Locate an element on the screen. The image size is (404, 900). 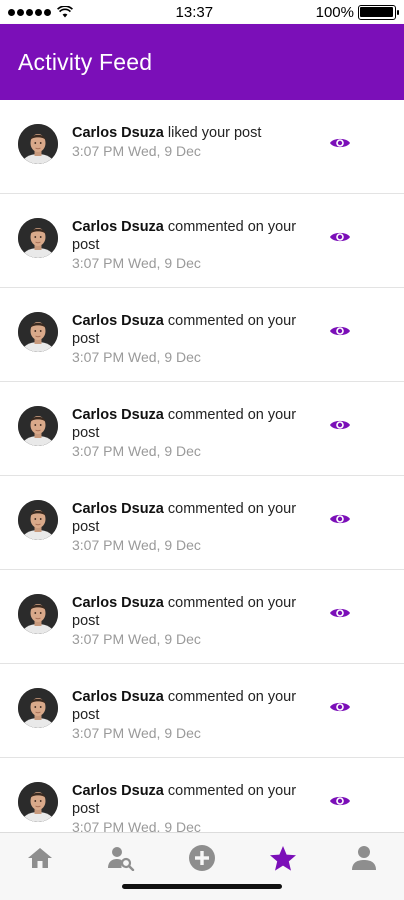
home-icon is located at coordinates (40, 858).